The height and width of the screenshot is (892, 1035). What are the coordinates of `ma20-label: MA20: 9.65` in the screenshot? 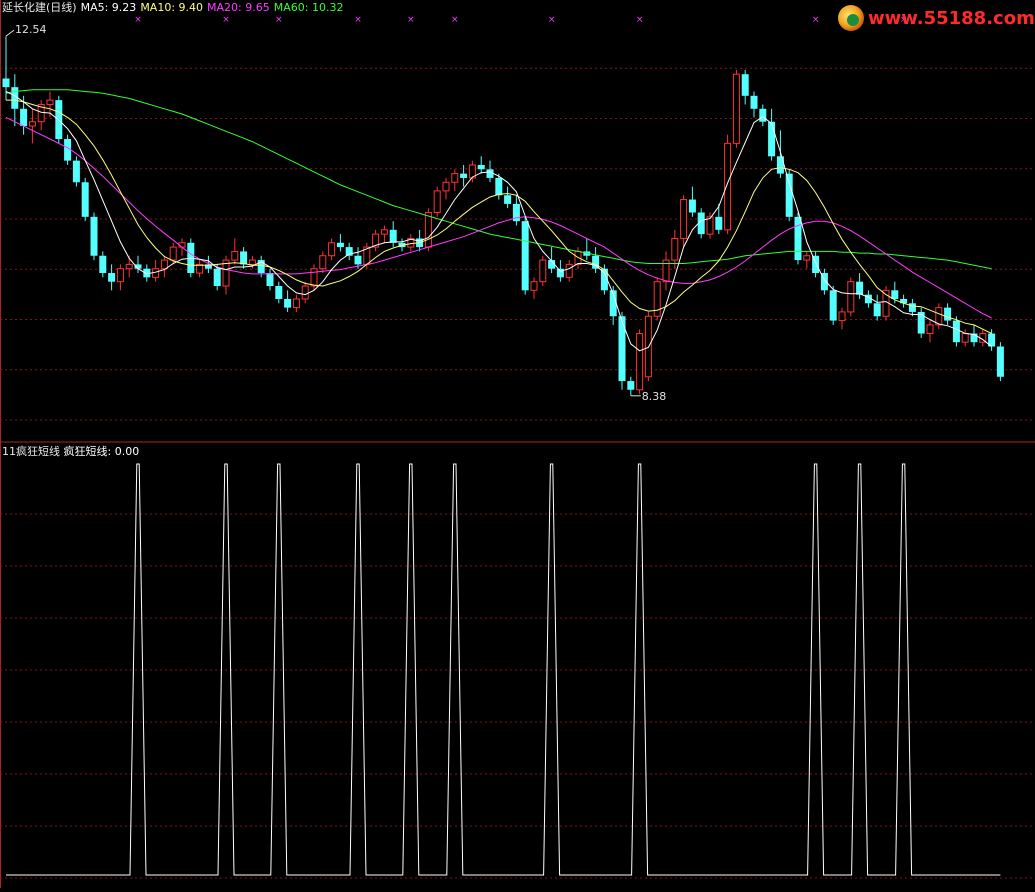 It's located at (238, 7).